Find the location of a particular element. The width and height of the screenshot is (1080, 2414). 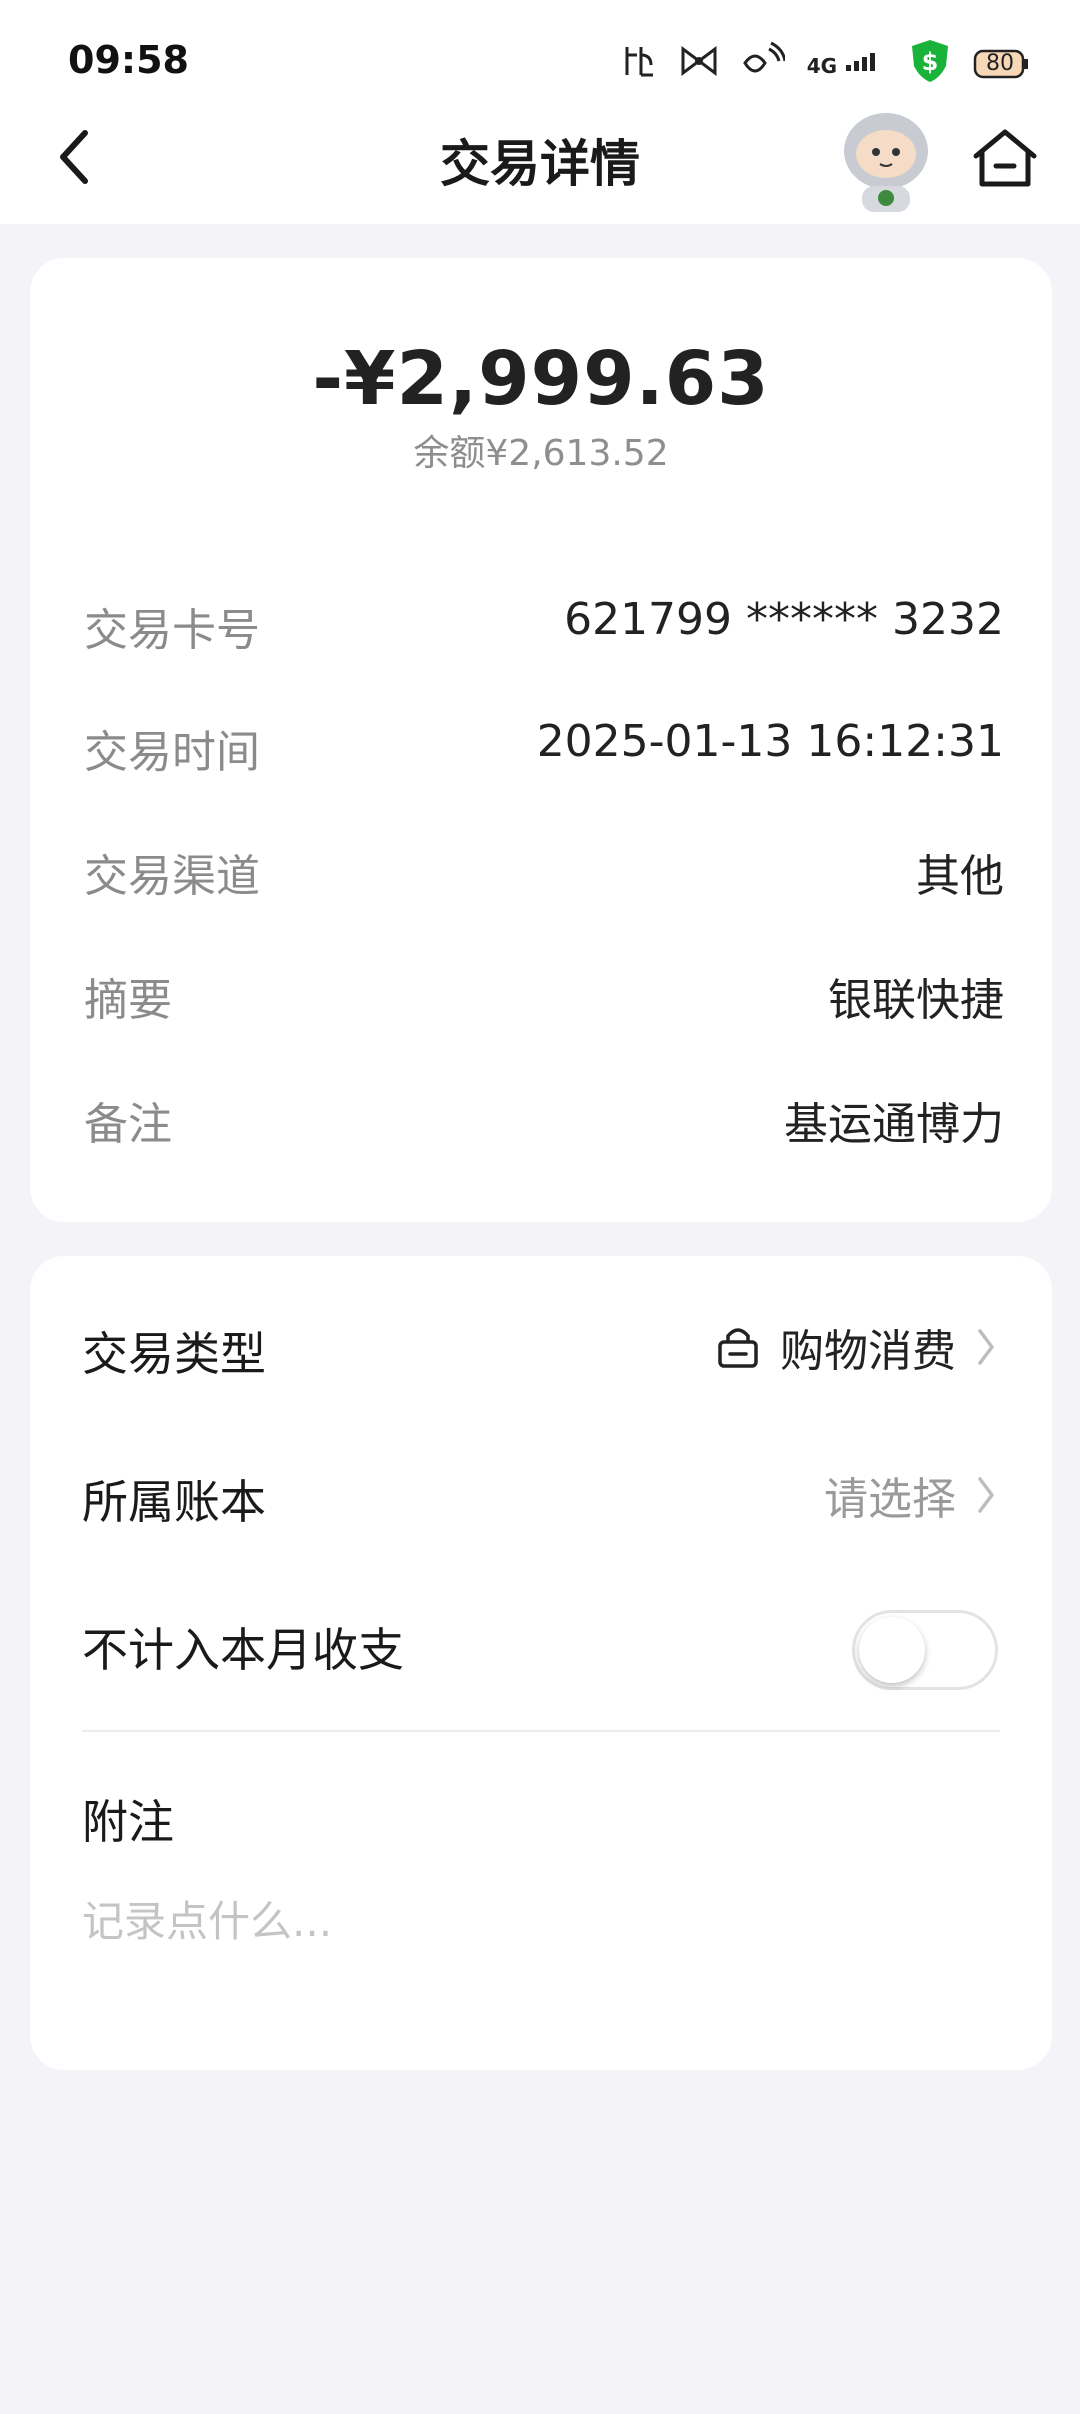

account-book-row: 所属账本 请选择 is located at coordinates (540, 1495).